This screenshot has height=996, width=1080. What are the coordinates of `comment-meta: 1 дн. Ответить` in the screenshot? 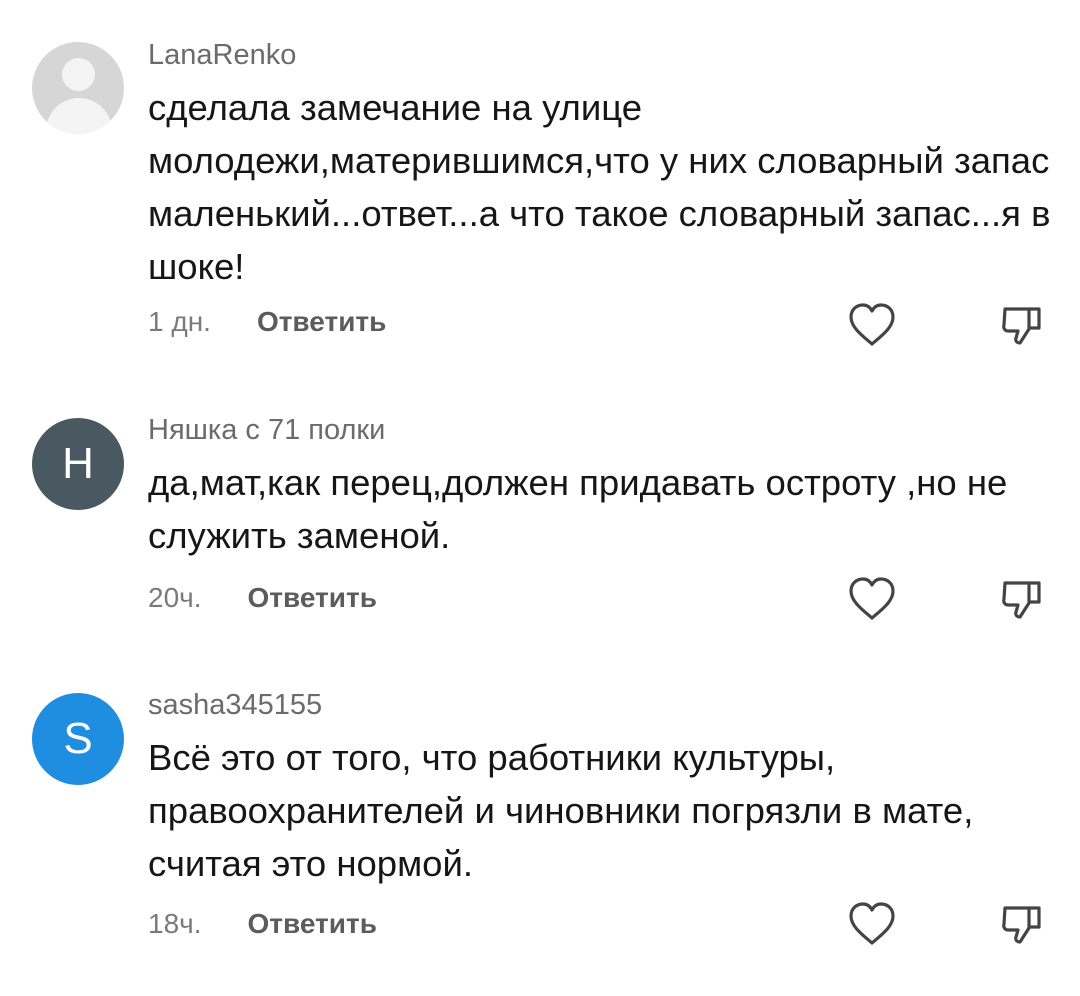 It's located at (267, 322).